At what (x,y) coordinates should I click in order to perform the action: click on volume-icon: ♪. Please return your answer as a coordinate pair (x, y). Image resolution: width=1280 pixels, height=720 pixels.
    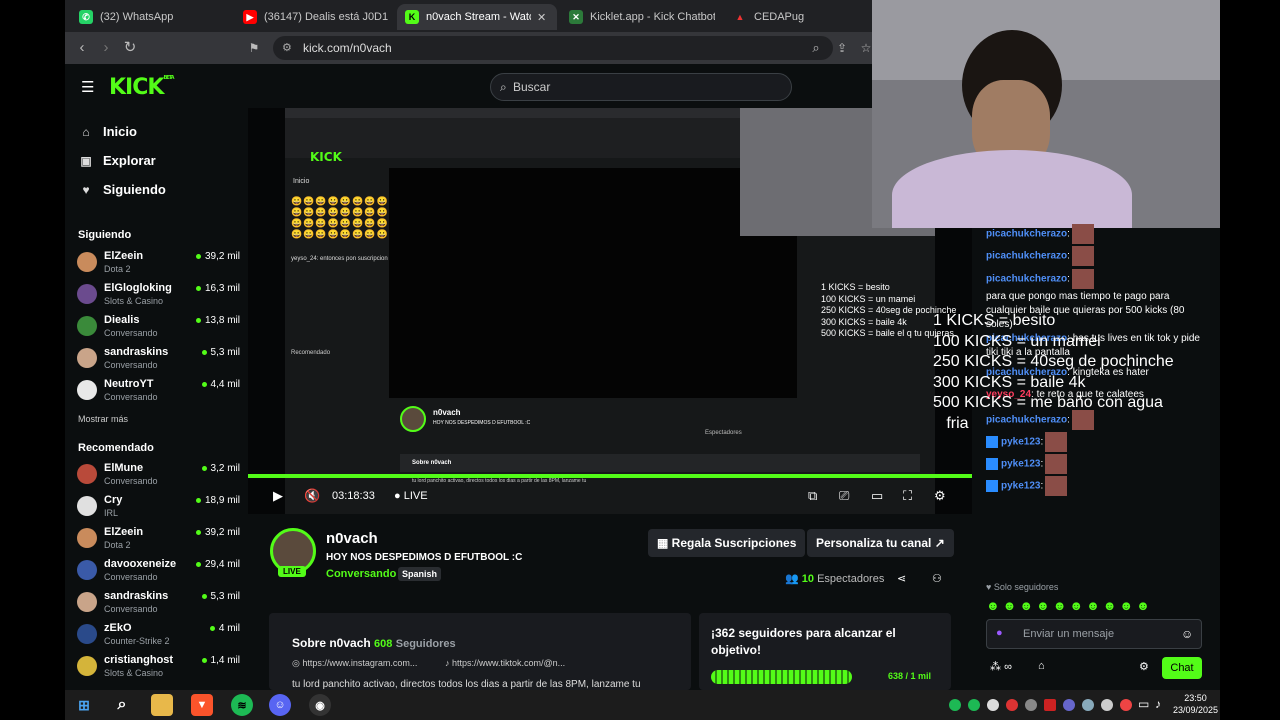
    Looking at the image, I should click on (1158, 704).